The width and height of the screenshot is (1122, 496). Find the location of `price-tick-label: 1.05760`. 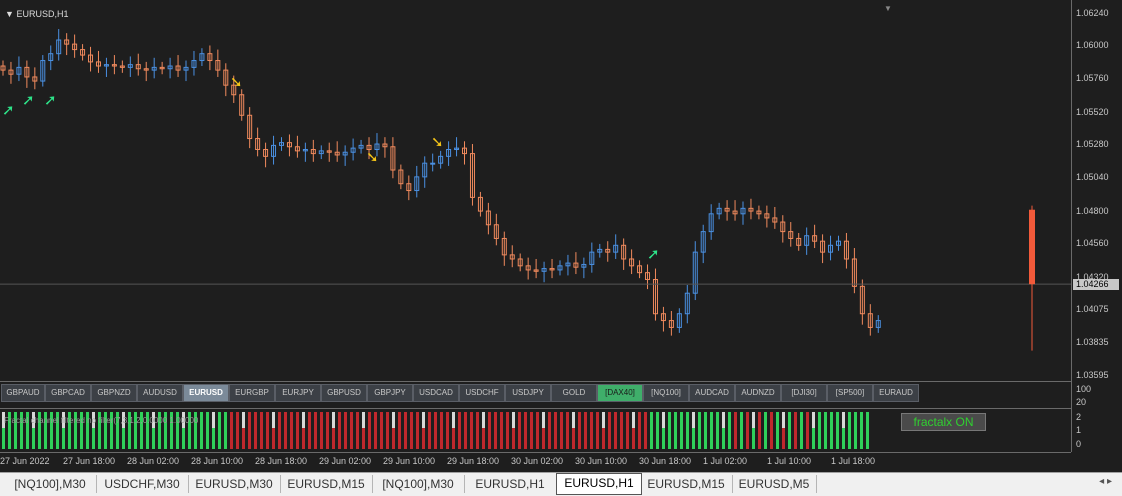

price-tick-label: 1.05760 is located at coordinates (1092, 78).